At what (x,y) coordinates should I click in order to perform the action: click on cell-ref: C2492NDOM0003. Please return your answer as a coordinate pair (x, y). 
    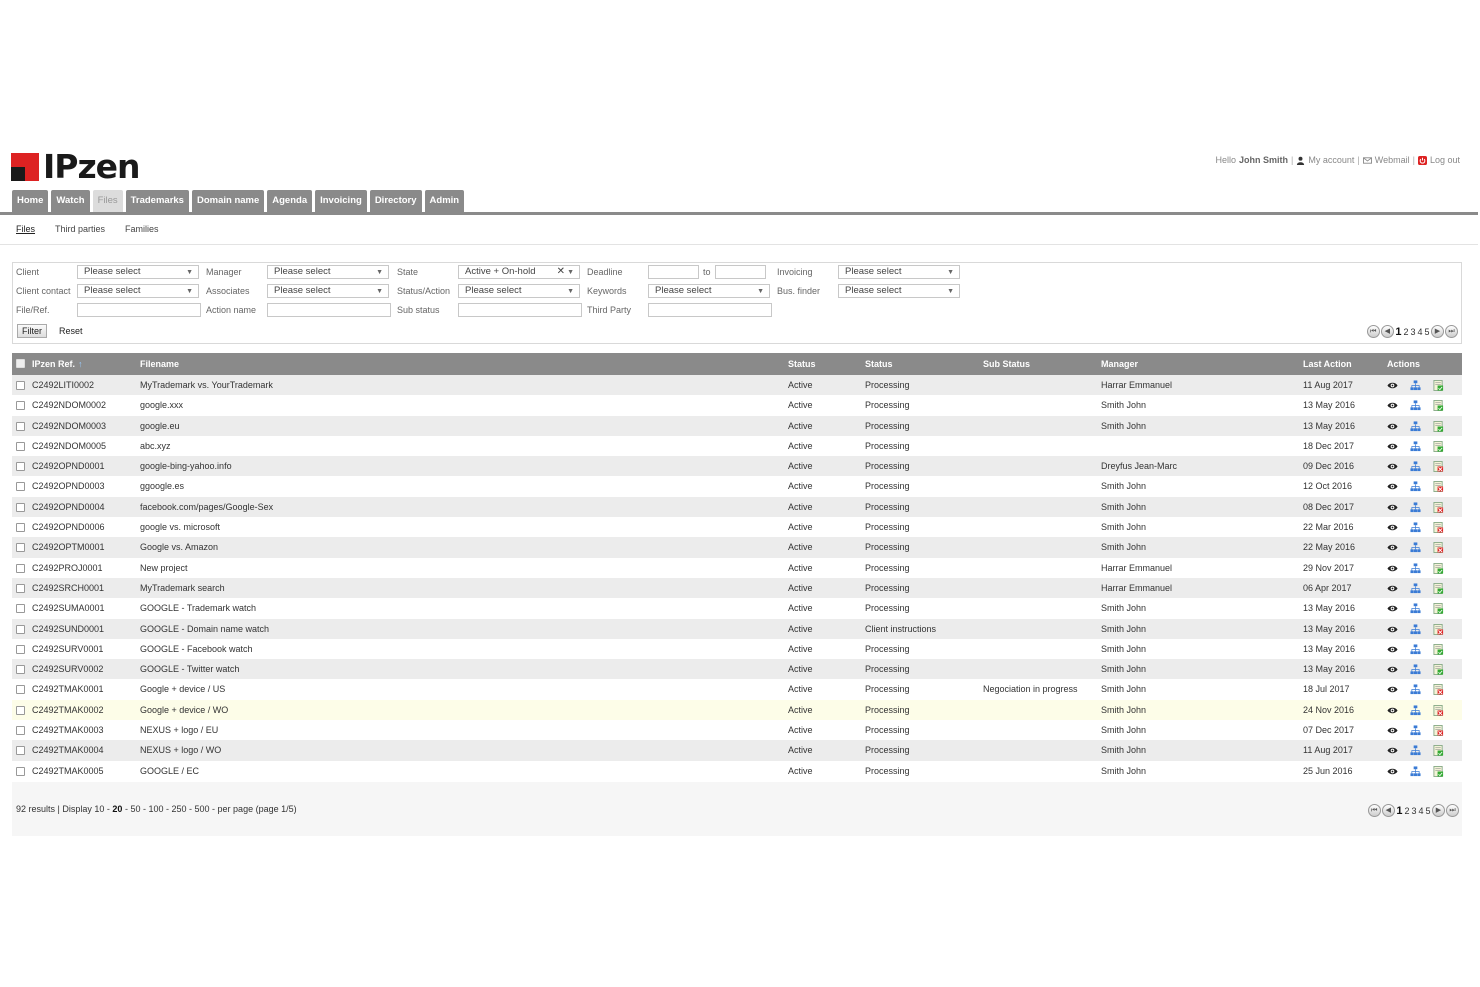
    Looking at the image, I should click on (69, 426).